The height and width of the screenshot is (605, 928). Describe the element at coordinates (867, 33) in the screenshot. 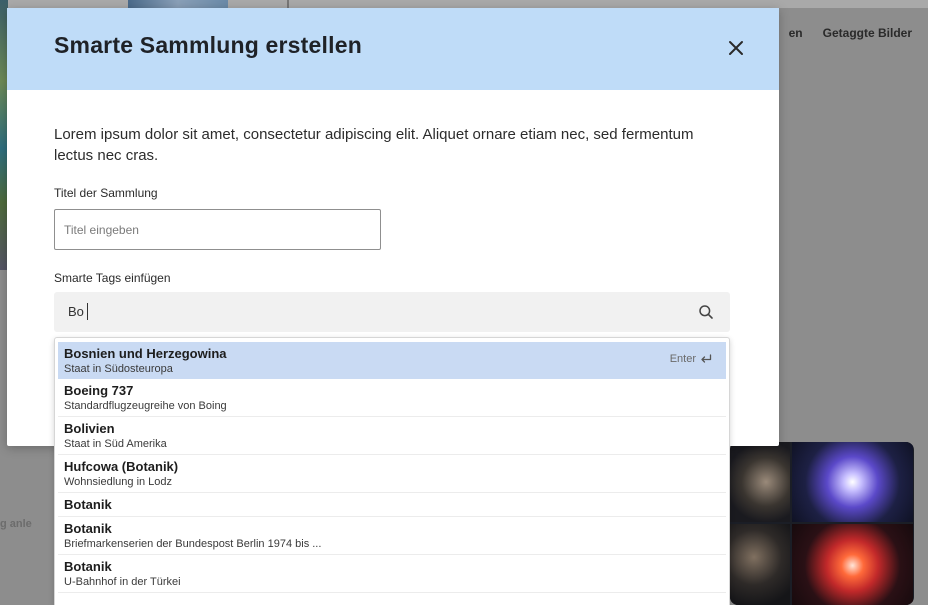

I see `background-nav-item-tagged-images: Getaggte Bilder` at that location.